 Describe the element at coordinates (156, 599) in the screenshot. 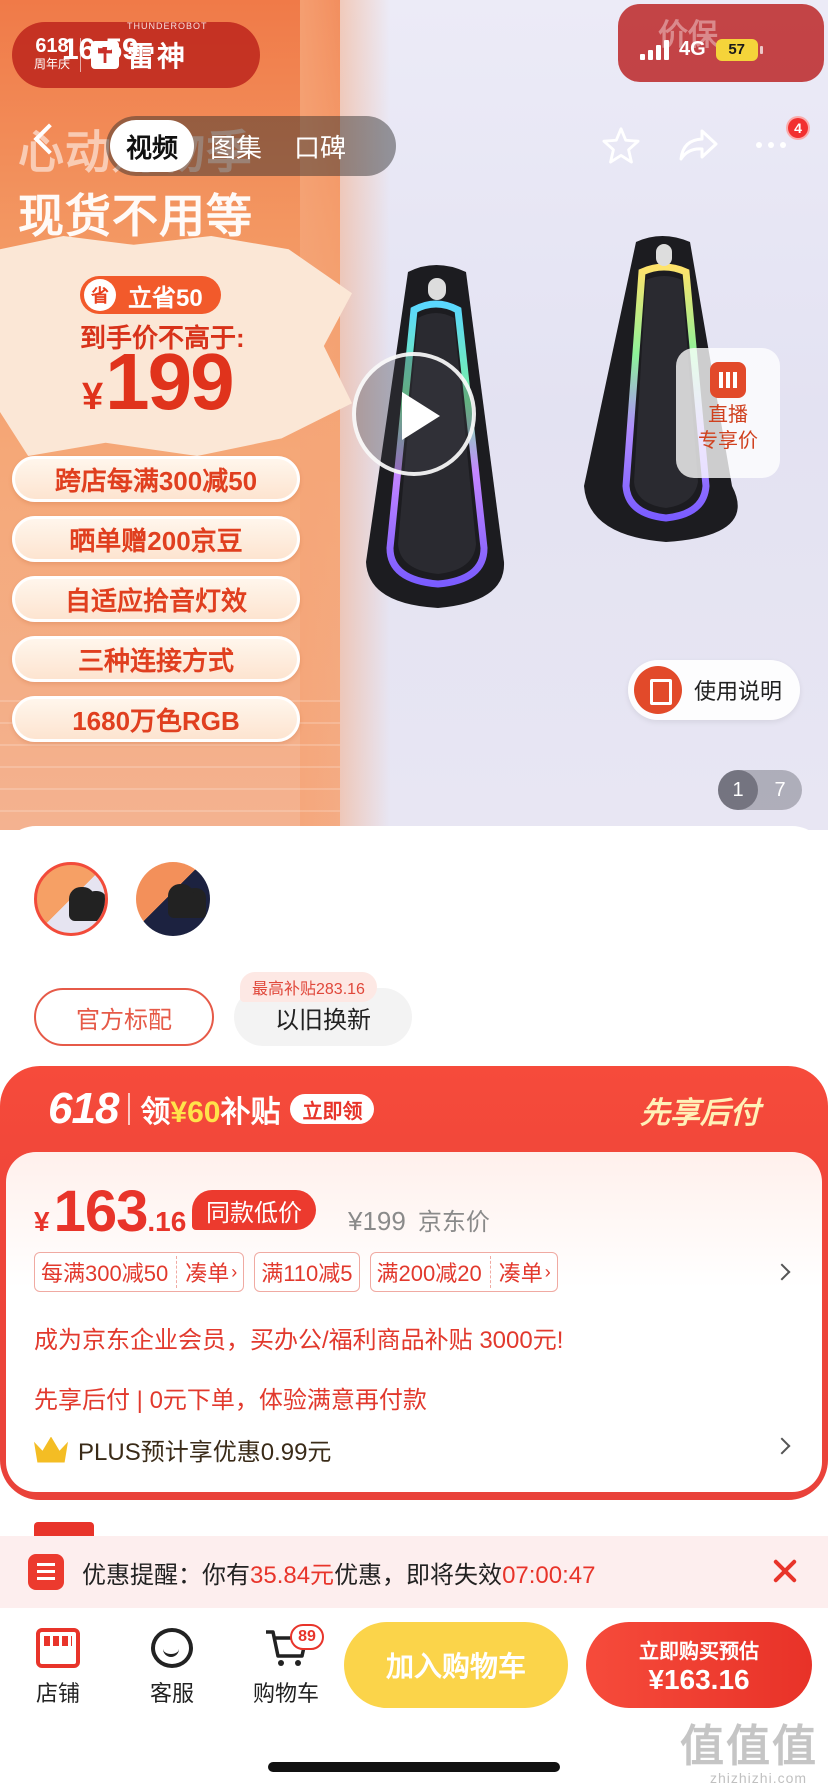

I see `feature-item: 自适应拾音灯效` at that location.